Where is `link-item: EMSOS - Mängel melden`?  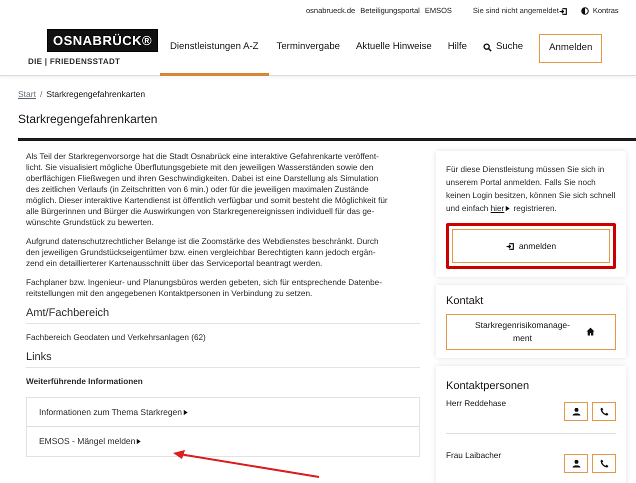 link-item: EMSOS - Mängel melden is located at coordinates (223, 441).